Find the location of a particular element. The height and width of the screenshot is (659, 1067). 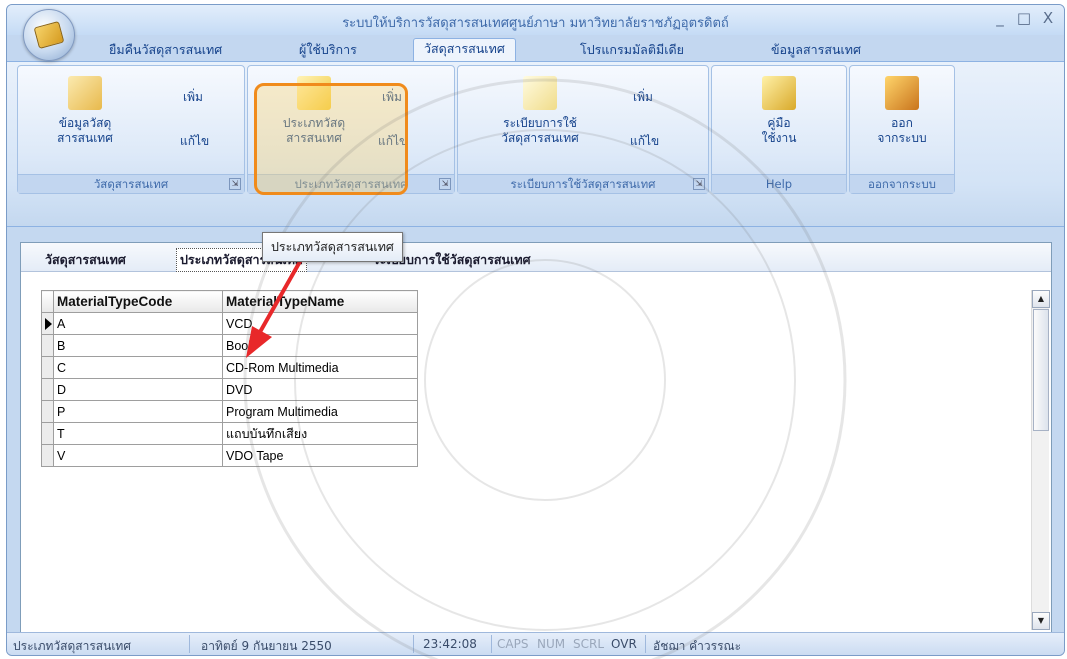

status-date: อาทิตย์ 9 กันยายน 2550 is located at coordinates (266, 646).